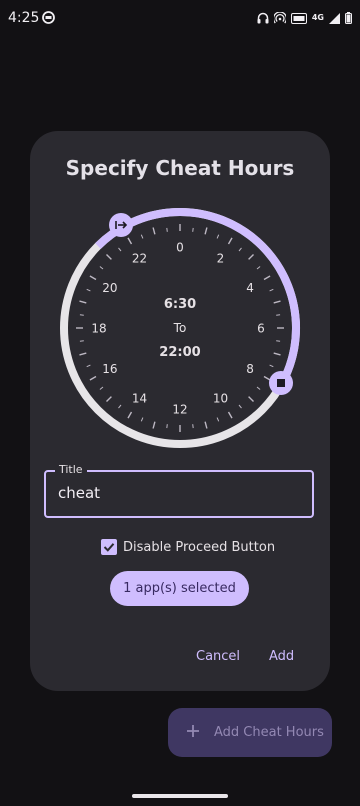  I want to click on stop-square-icon, so click(281, 383).